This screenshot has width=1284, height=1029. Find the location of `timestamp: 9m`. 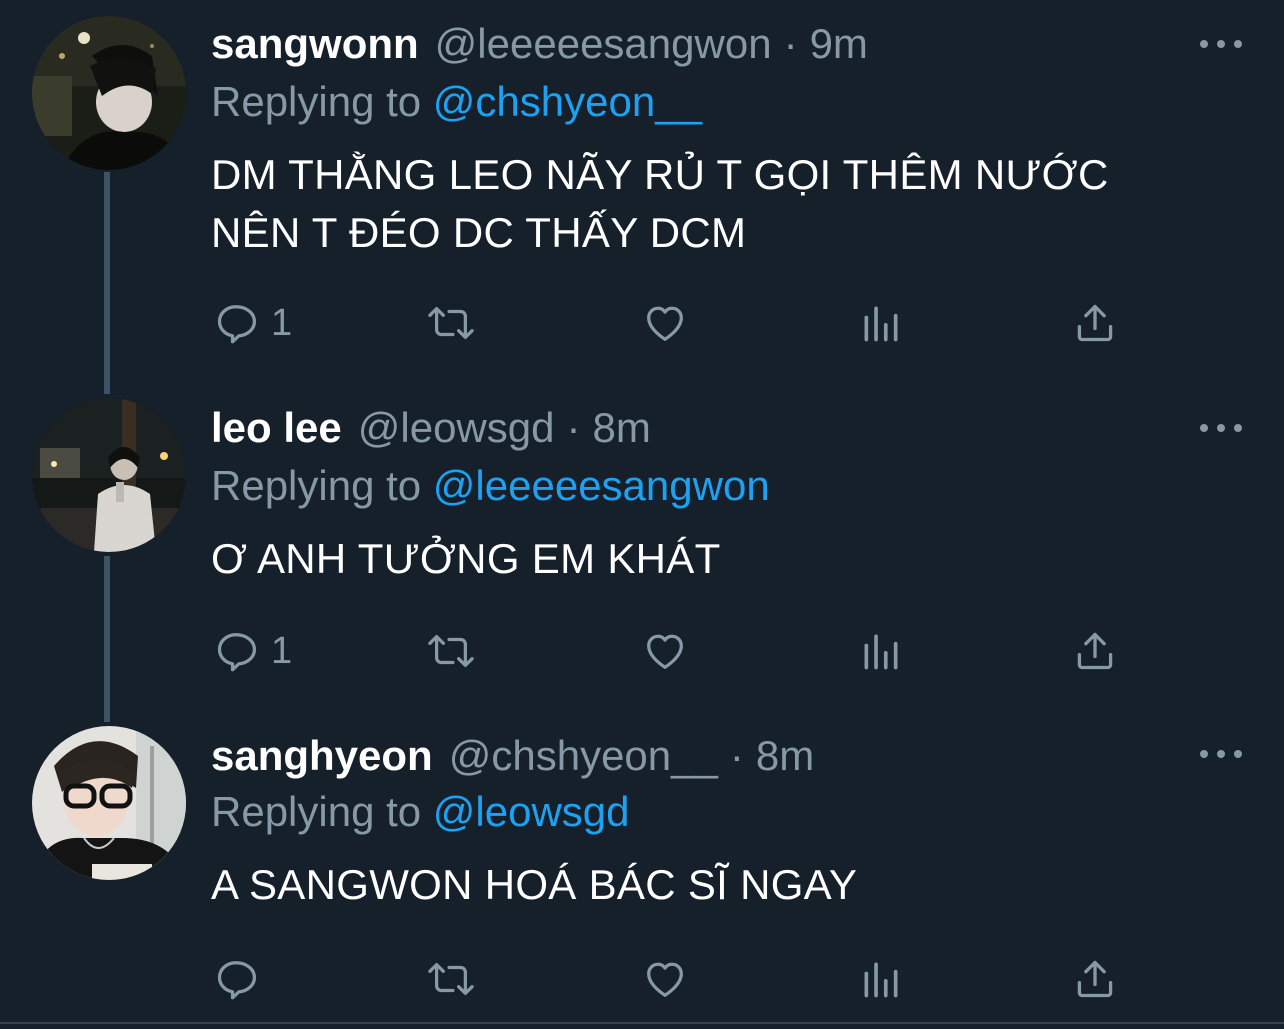

timestamp: 9m is located at coordinates (839, 44).